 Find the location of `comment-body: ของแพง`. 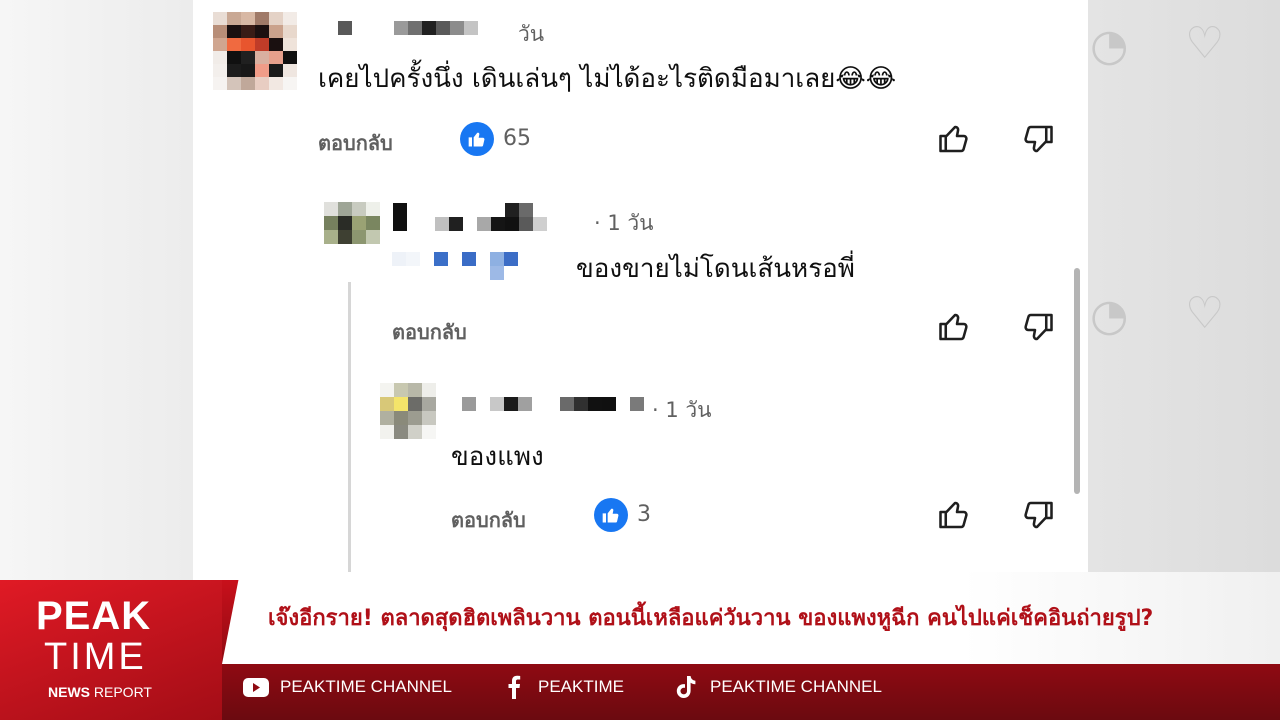

comment-body: ของแพง is located at coordinates (497, 457).